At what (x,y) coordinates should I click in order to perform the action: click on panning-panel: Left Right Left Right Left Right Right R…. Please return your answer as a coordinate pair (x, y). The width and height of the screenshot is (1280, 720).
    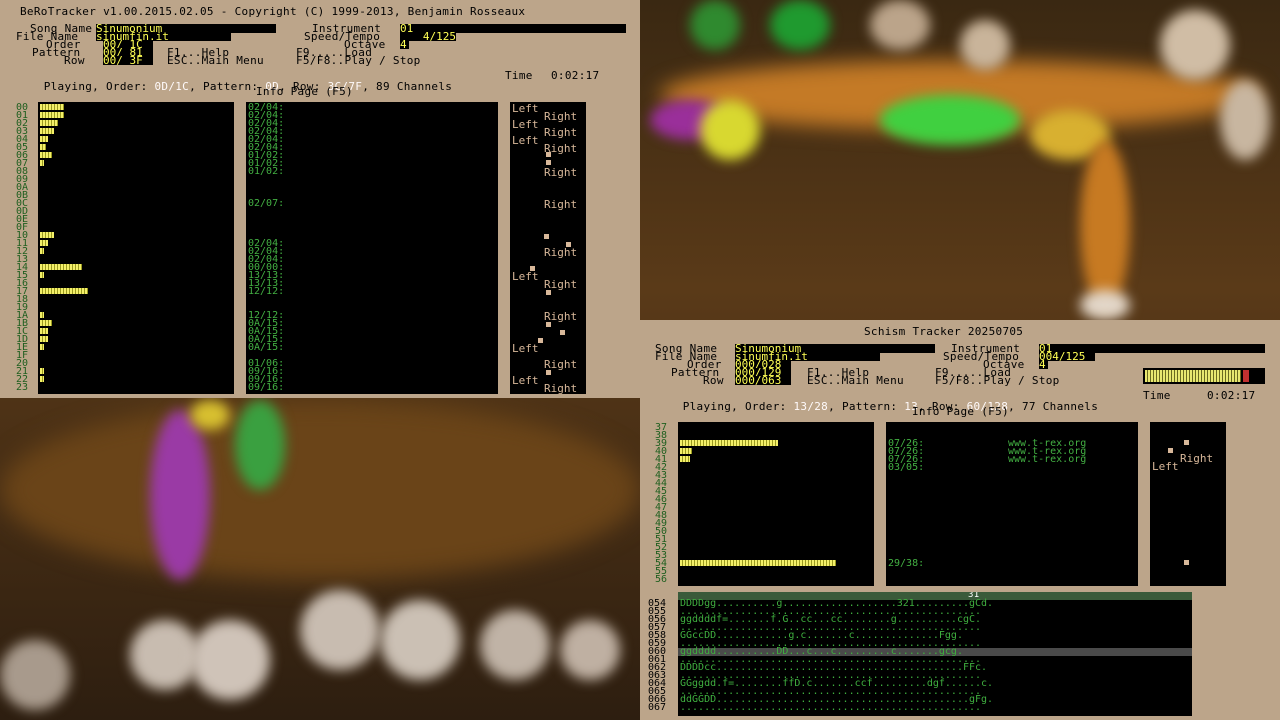
    Looking at the image, I should click on (548, 248).